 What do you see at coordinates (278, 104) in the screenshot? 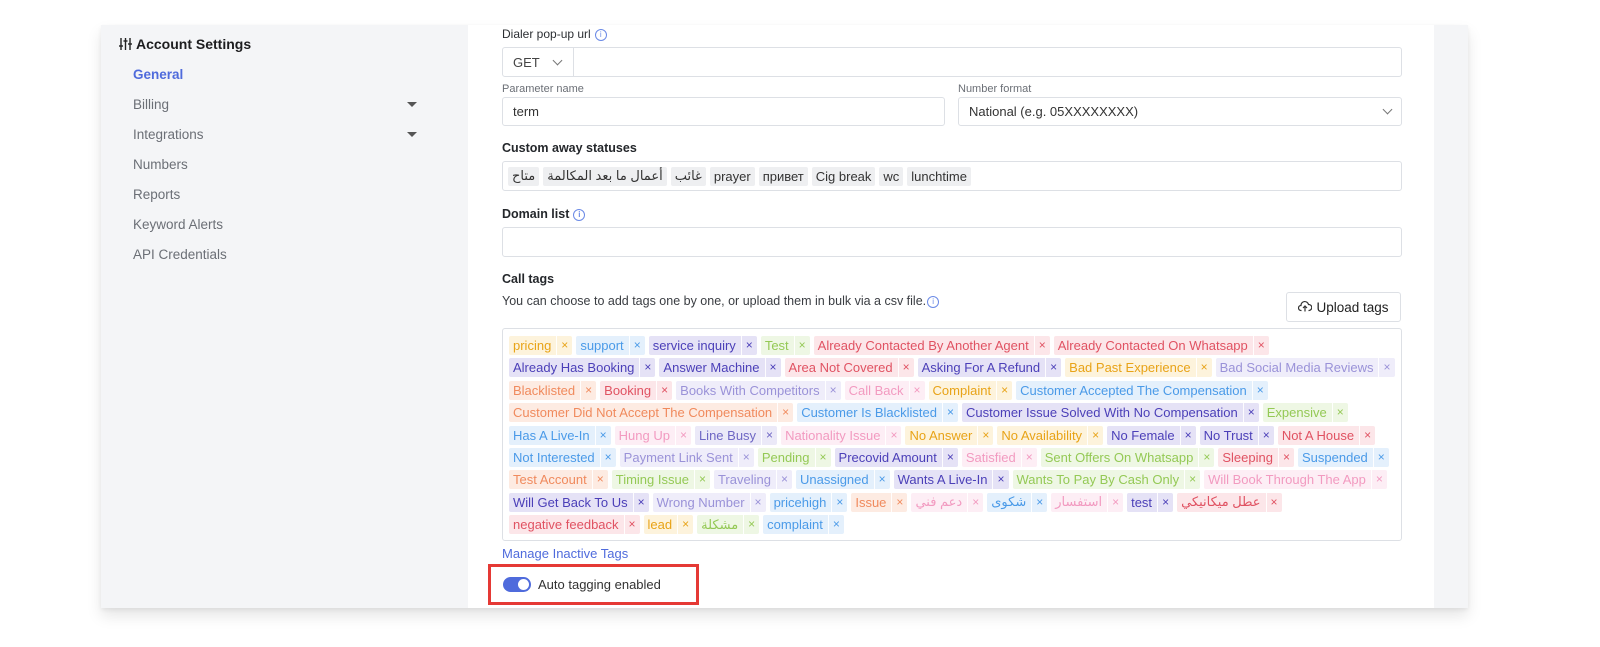
I see `sidebar-item-billing: Billing` at bounding box center [278, 104].